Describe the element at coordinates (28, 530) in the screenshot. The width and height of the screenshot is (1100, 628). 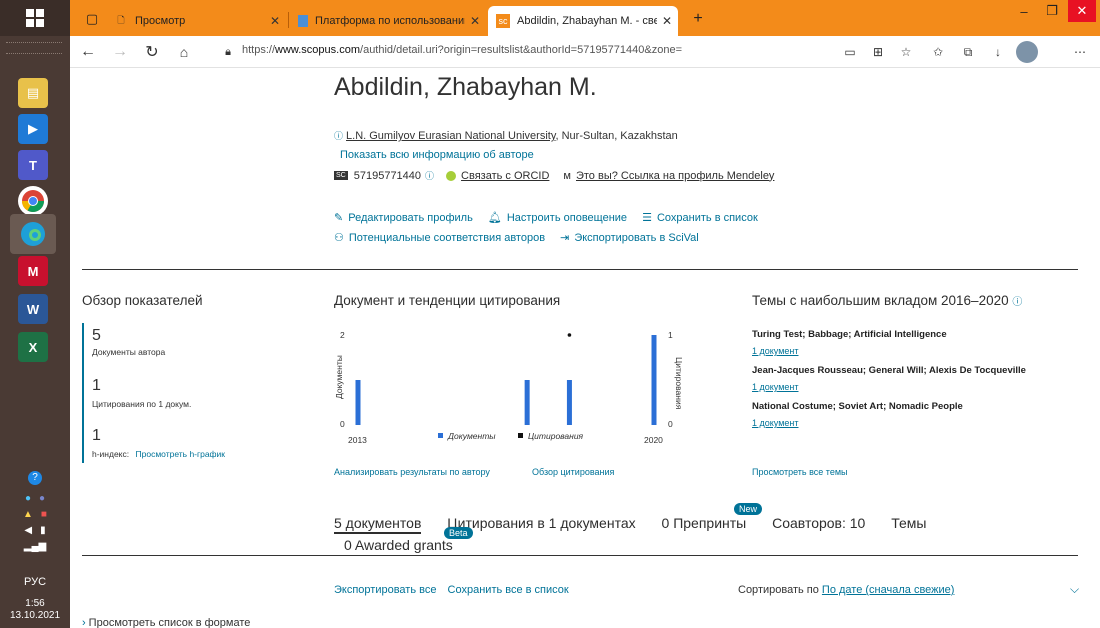
I see `volume-icon: ◀` at that location.